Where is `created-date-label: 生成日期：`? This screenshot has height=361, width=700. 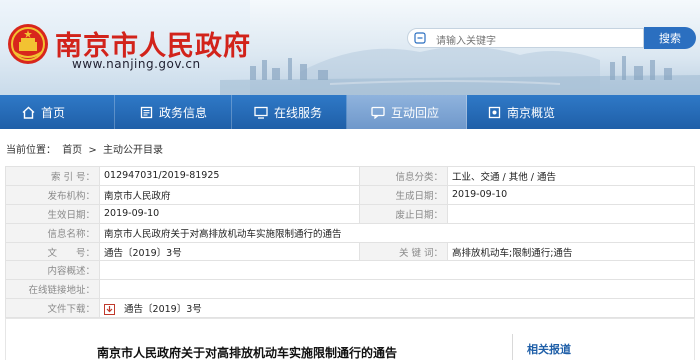 created-date-label: 生成日期： is located at coordinates (403, 194).